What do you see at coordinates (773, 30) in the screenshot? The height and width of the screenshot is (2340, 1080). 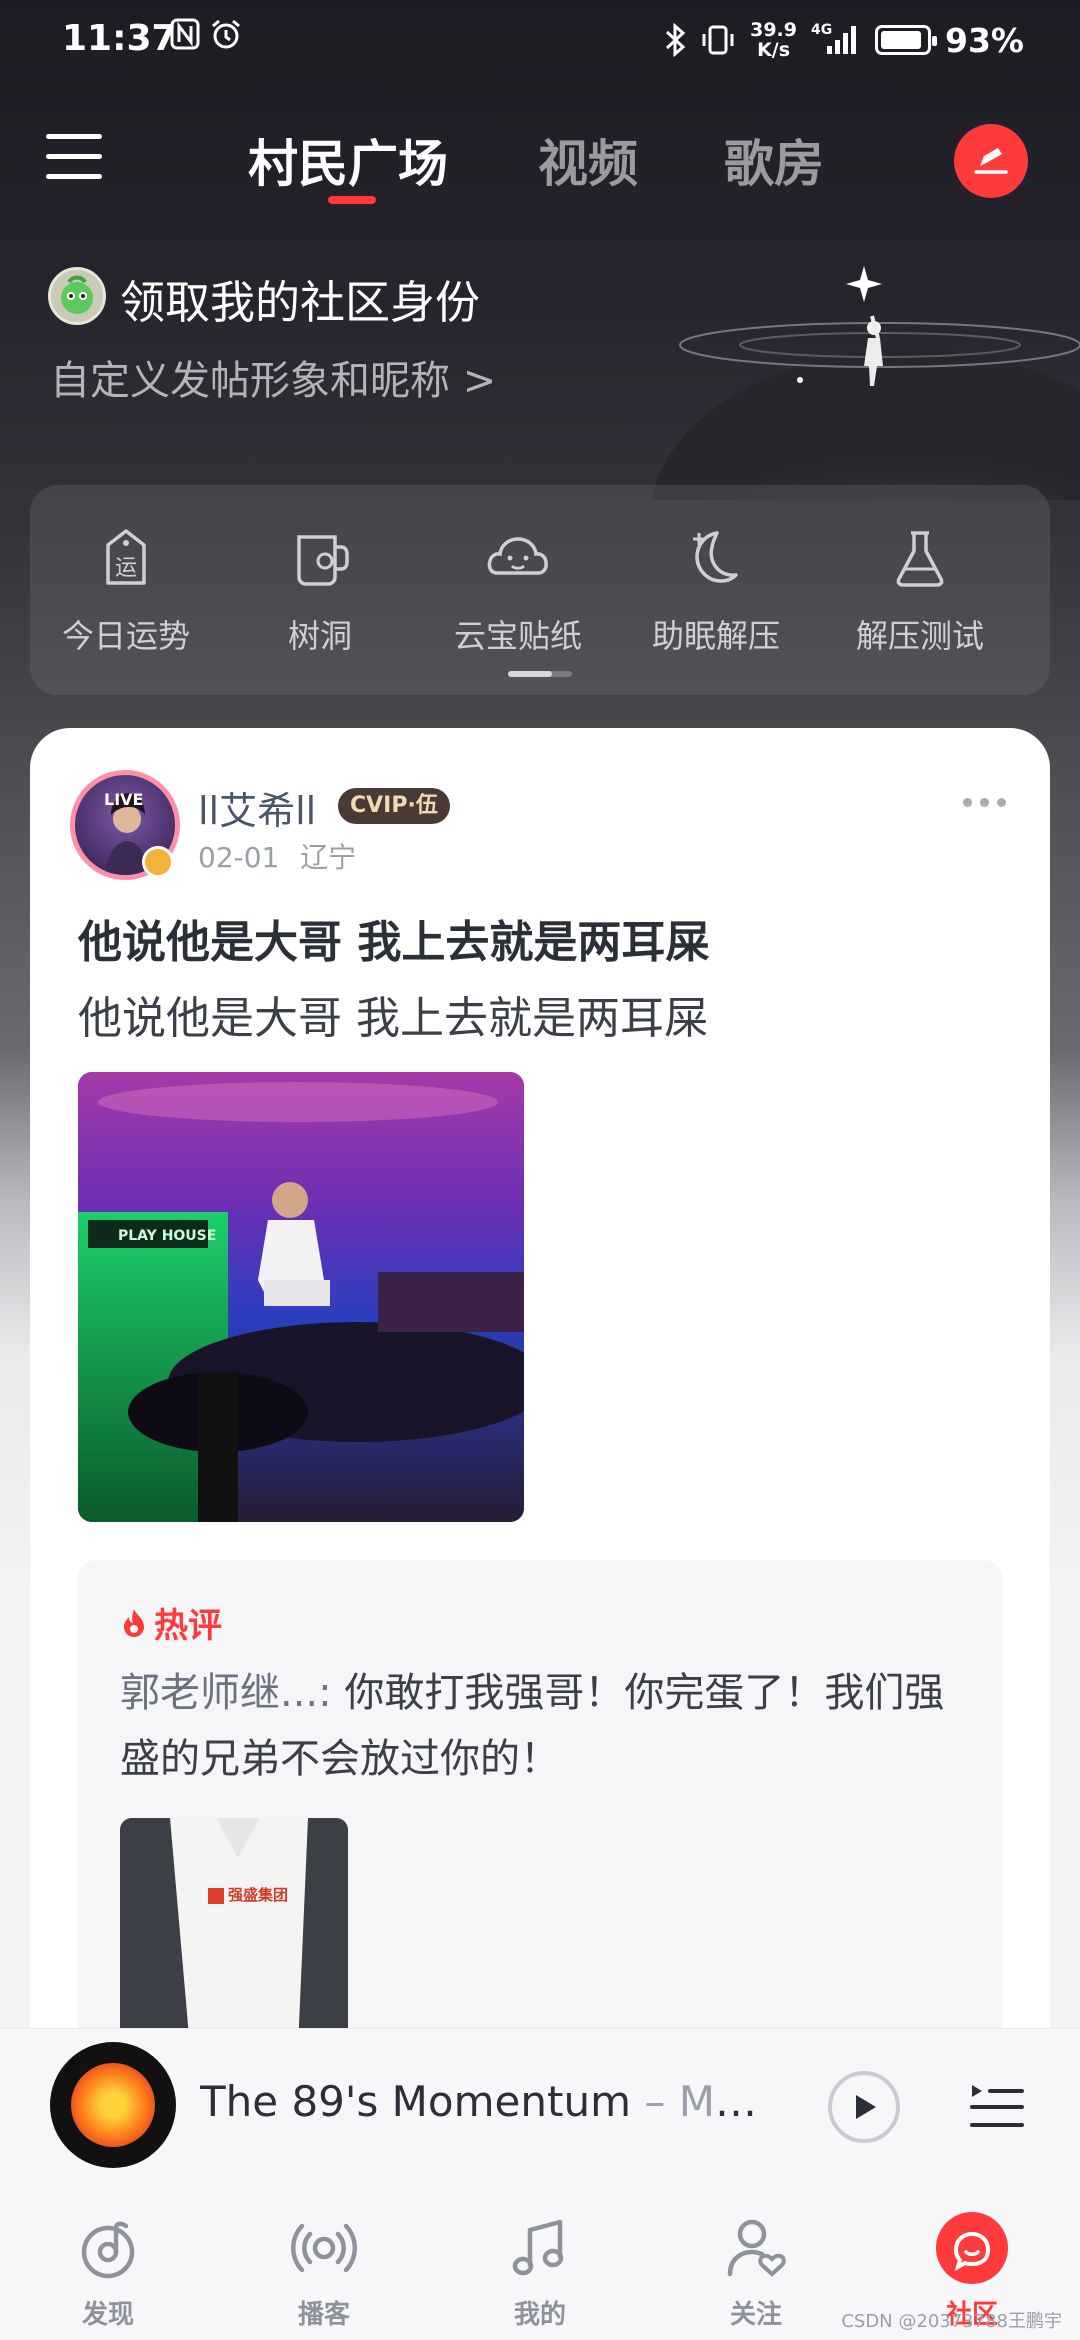 I see `net-speed-value: 39.9` at bounding box center [773, 30].